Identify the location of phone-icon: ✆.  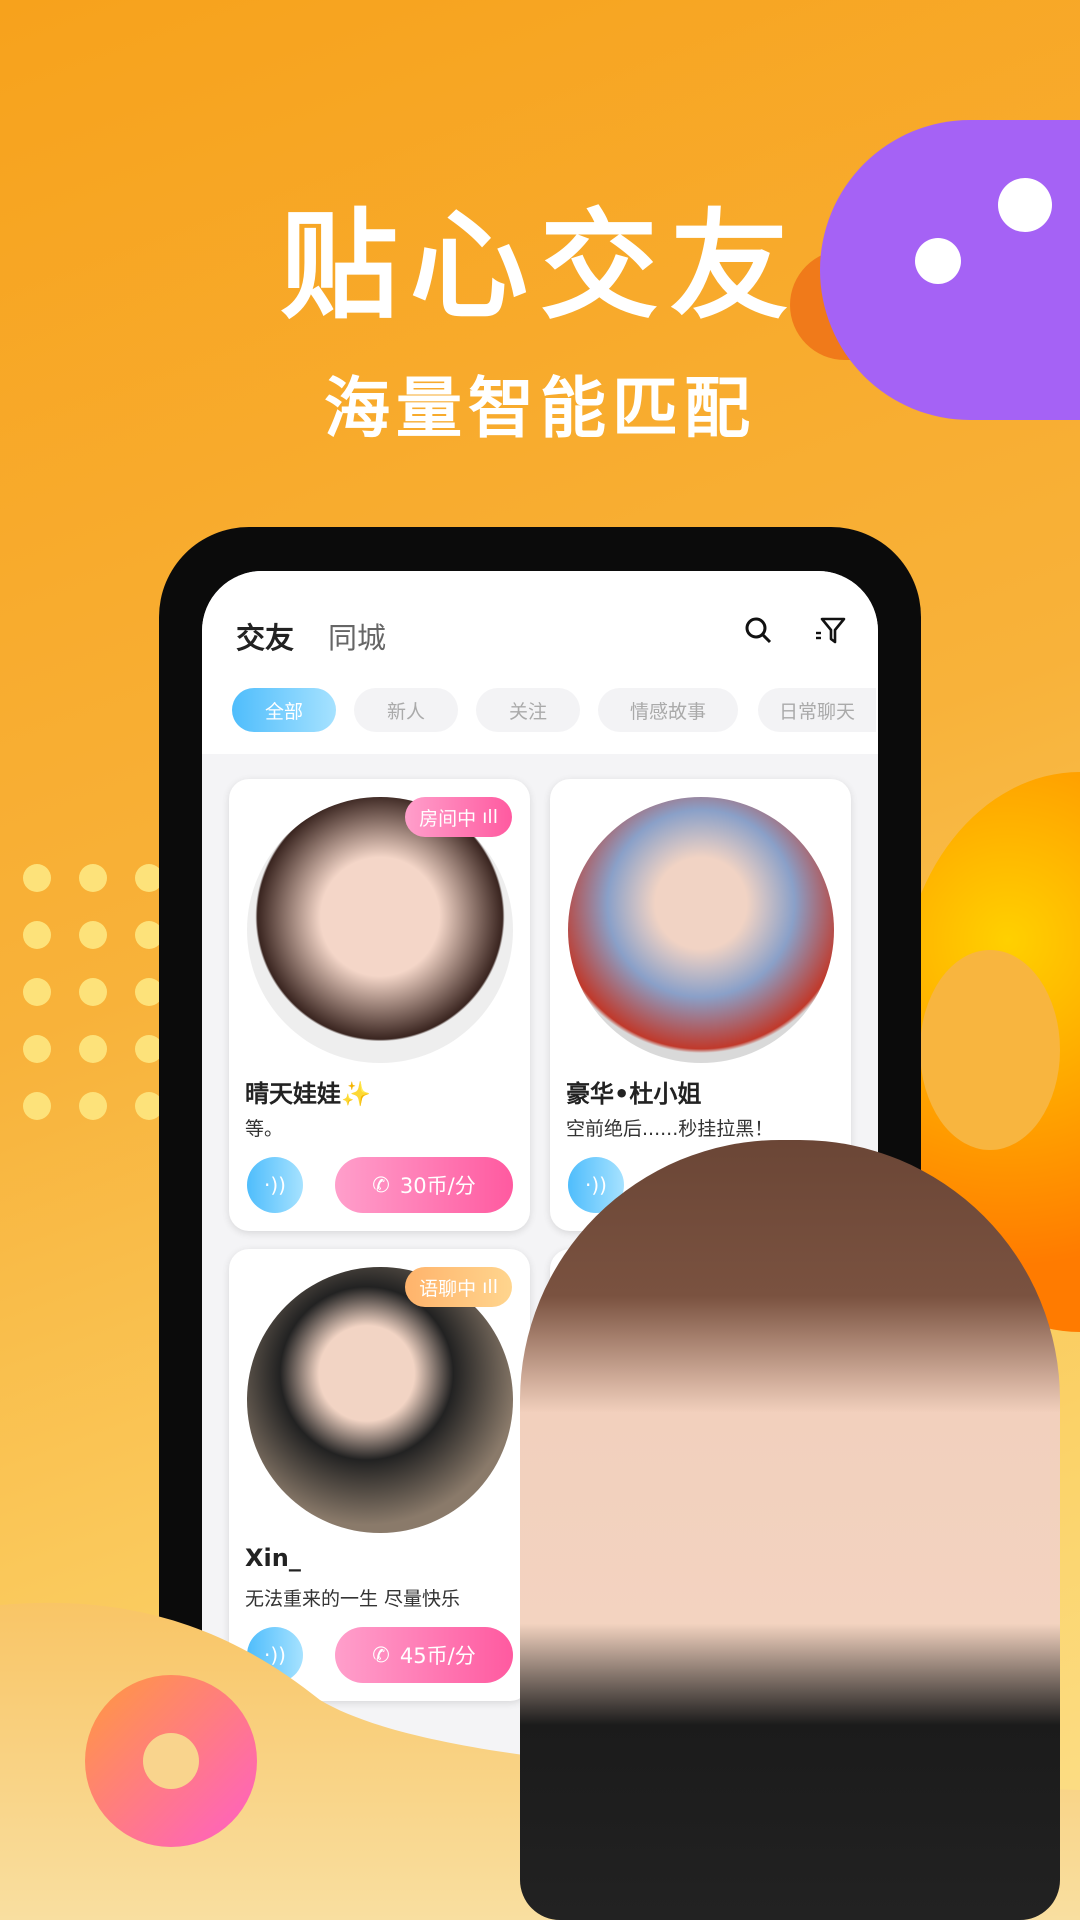
(381, 1185).